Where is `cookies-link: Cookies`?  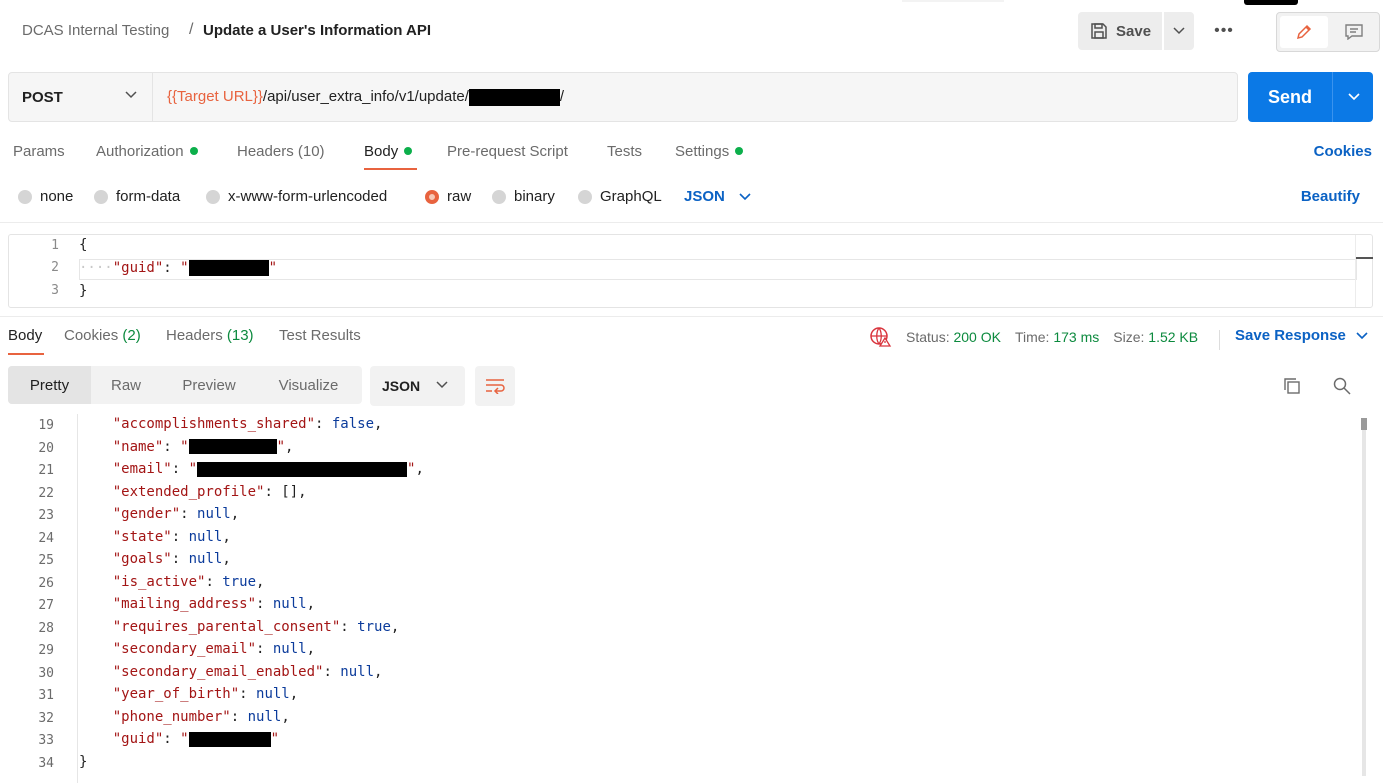 cookies-link: Cookies is located at coordinates (1343, 151).